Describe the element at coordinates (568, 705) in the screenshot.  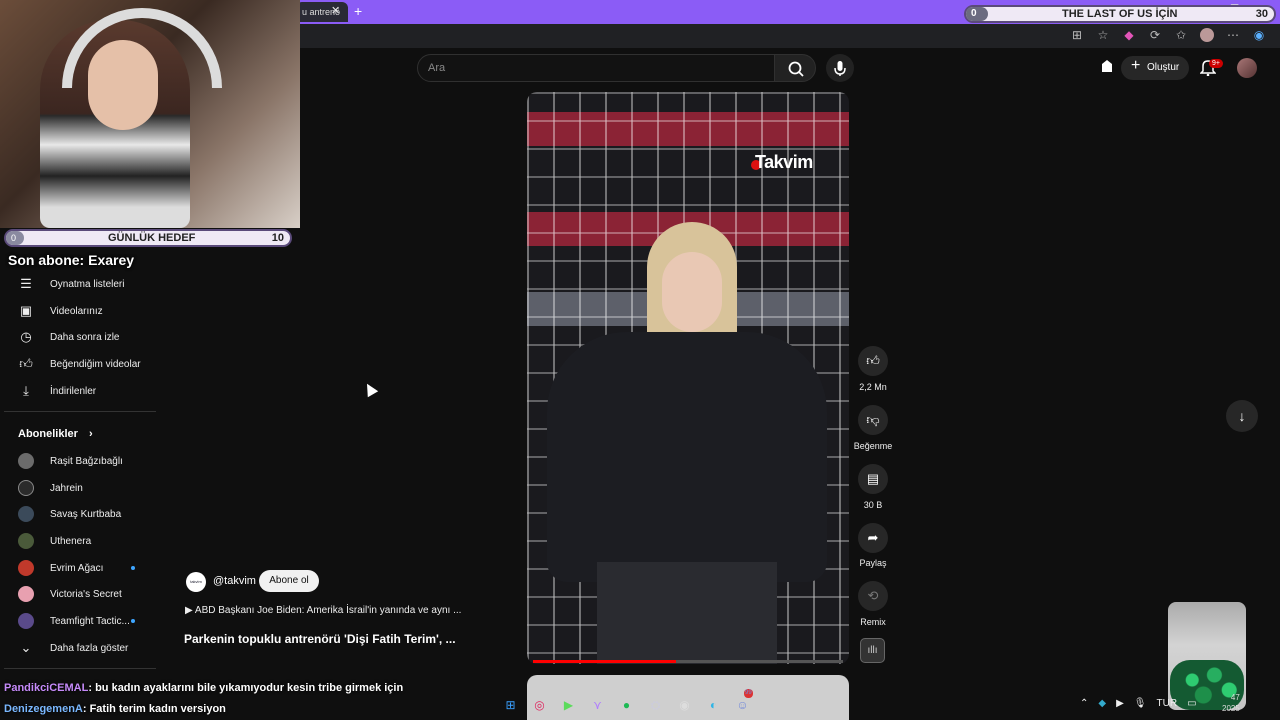
I see `terminal-icon: ▶` at that location.